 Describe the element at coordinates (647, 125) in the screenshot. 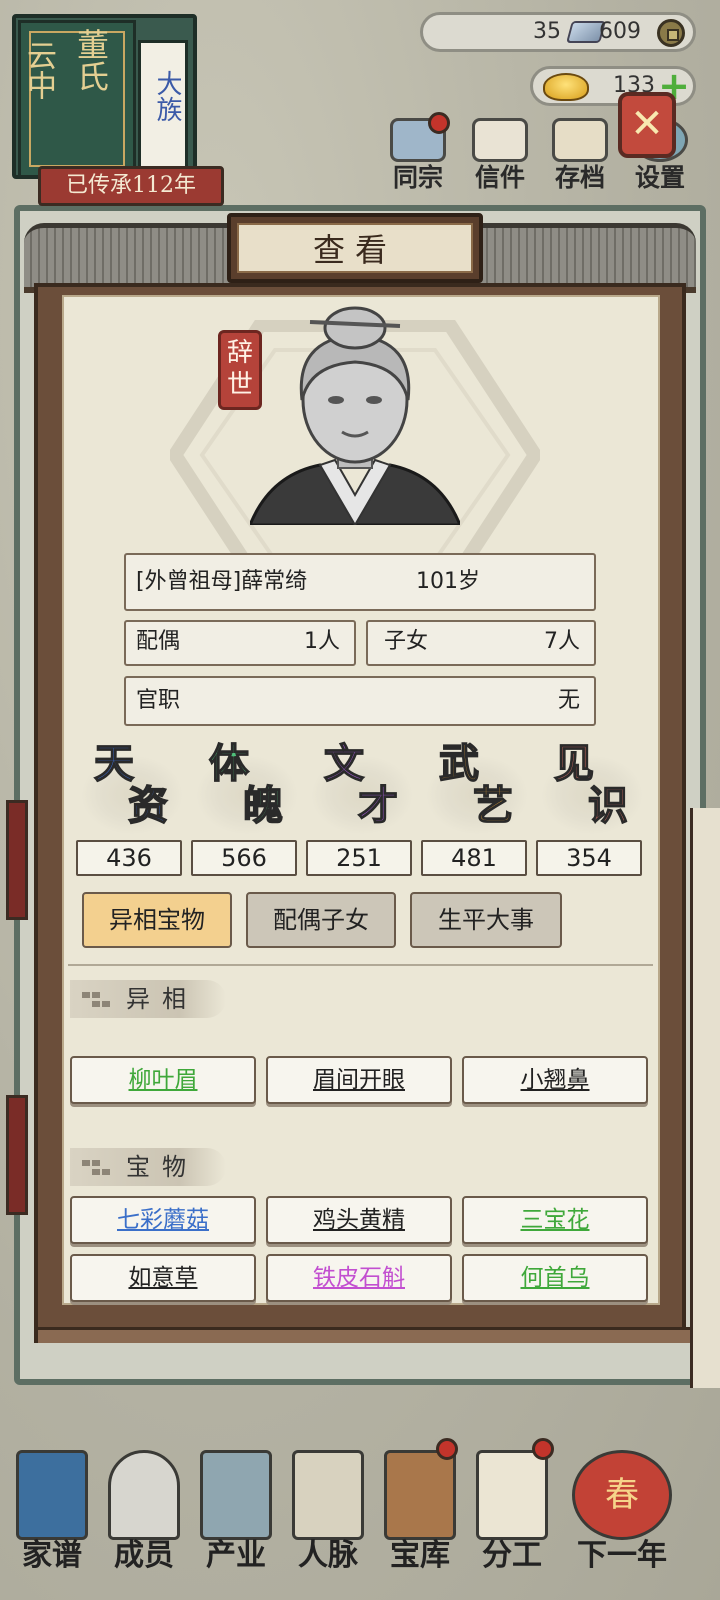

I see `close-button: ✕` at that location.